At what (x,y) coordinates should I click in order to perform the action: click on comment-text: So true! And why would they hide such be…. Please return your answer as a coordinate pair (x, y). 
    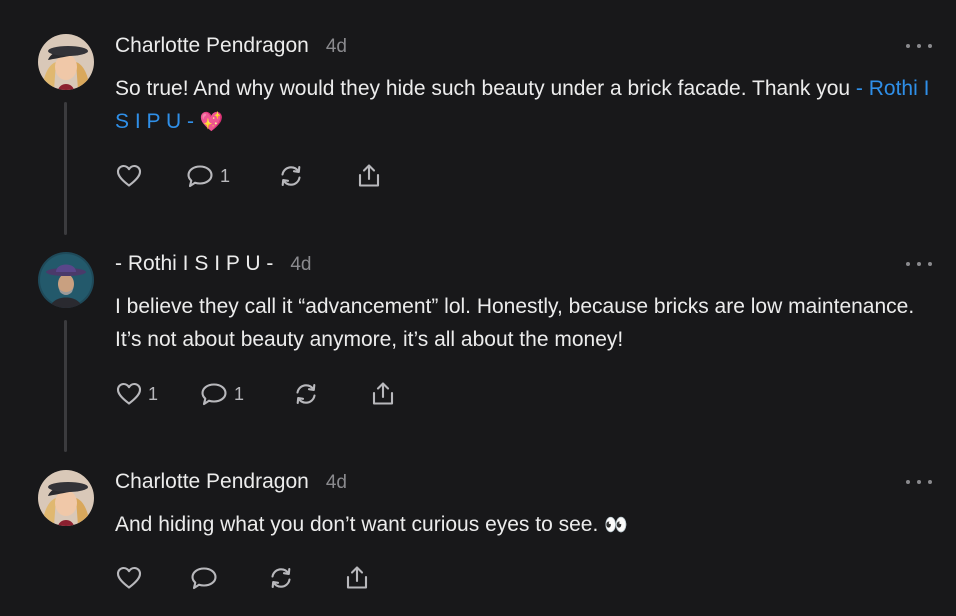
    Looking at the image, I should click on (522, 105).